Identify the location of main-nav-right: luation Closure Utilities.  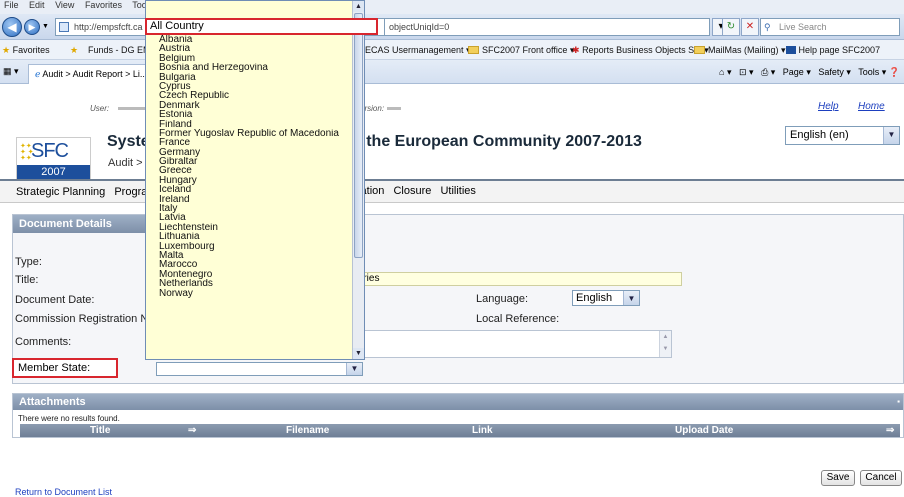
(417, 191).